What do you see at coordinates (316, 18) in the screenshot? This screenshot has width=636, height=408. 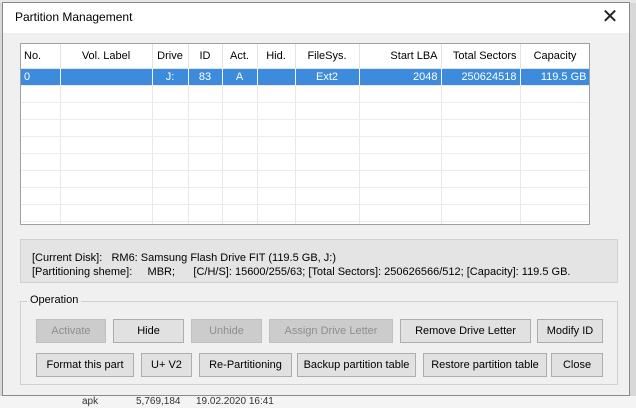 I see `title-bar: Partition Management ✕` at bounding box center [316, 18].